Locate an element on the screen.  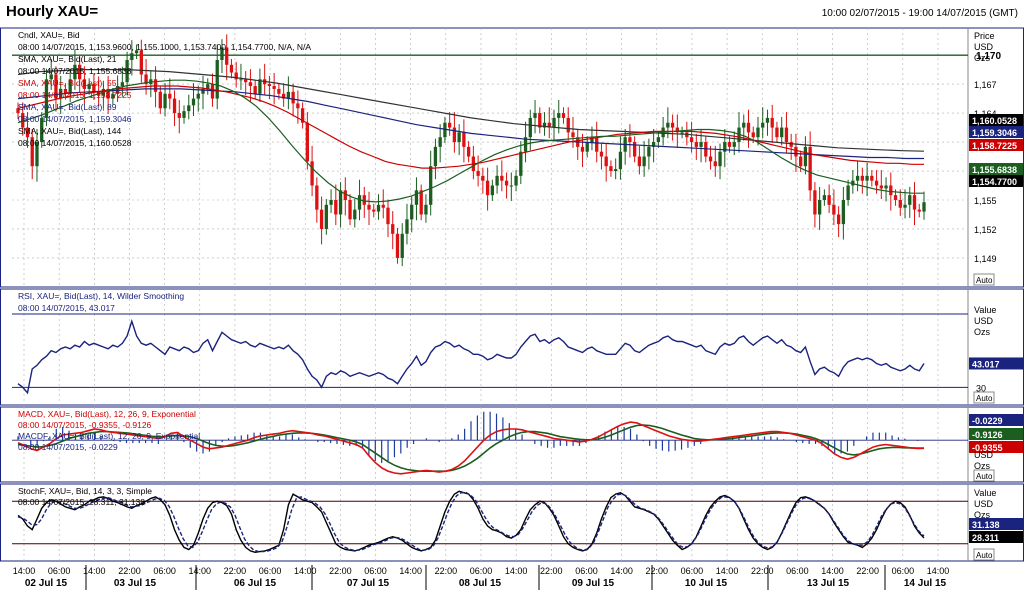
price-tick-label: 1,155 is located at coordinates (985, 201).